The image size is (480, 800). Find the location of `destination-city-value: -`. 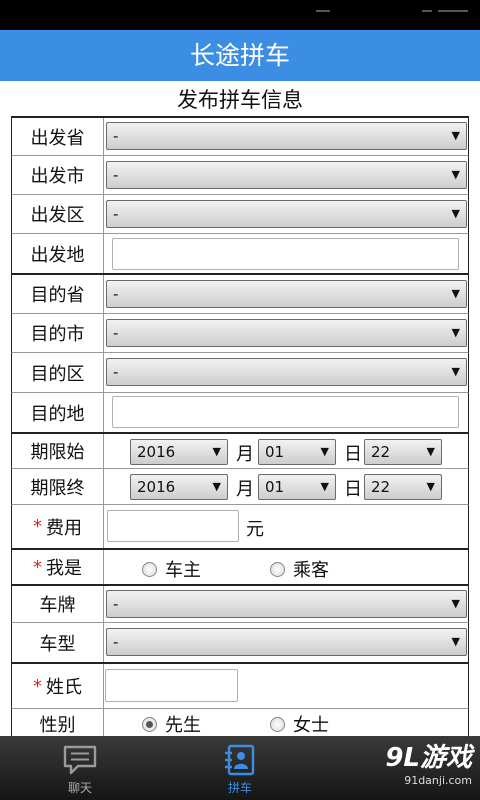

destination-city-value: - is located at coordinates (116, 333).